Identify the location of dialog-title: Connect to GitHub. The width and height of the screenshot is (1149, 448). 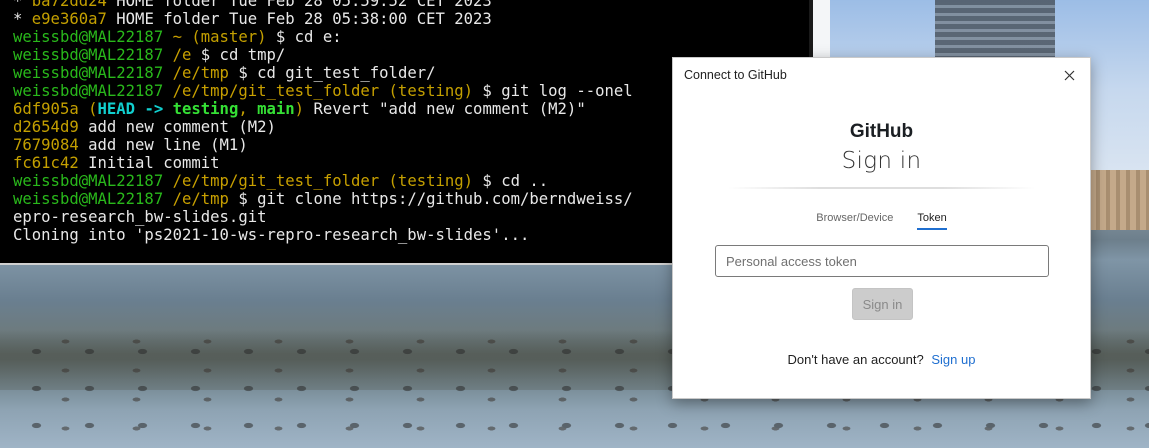
(735, 75).